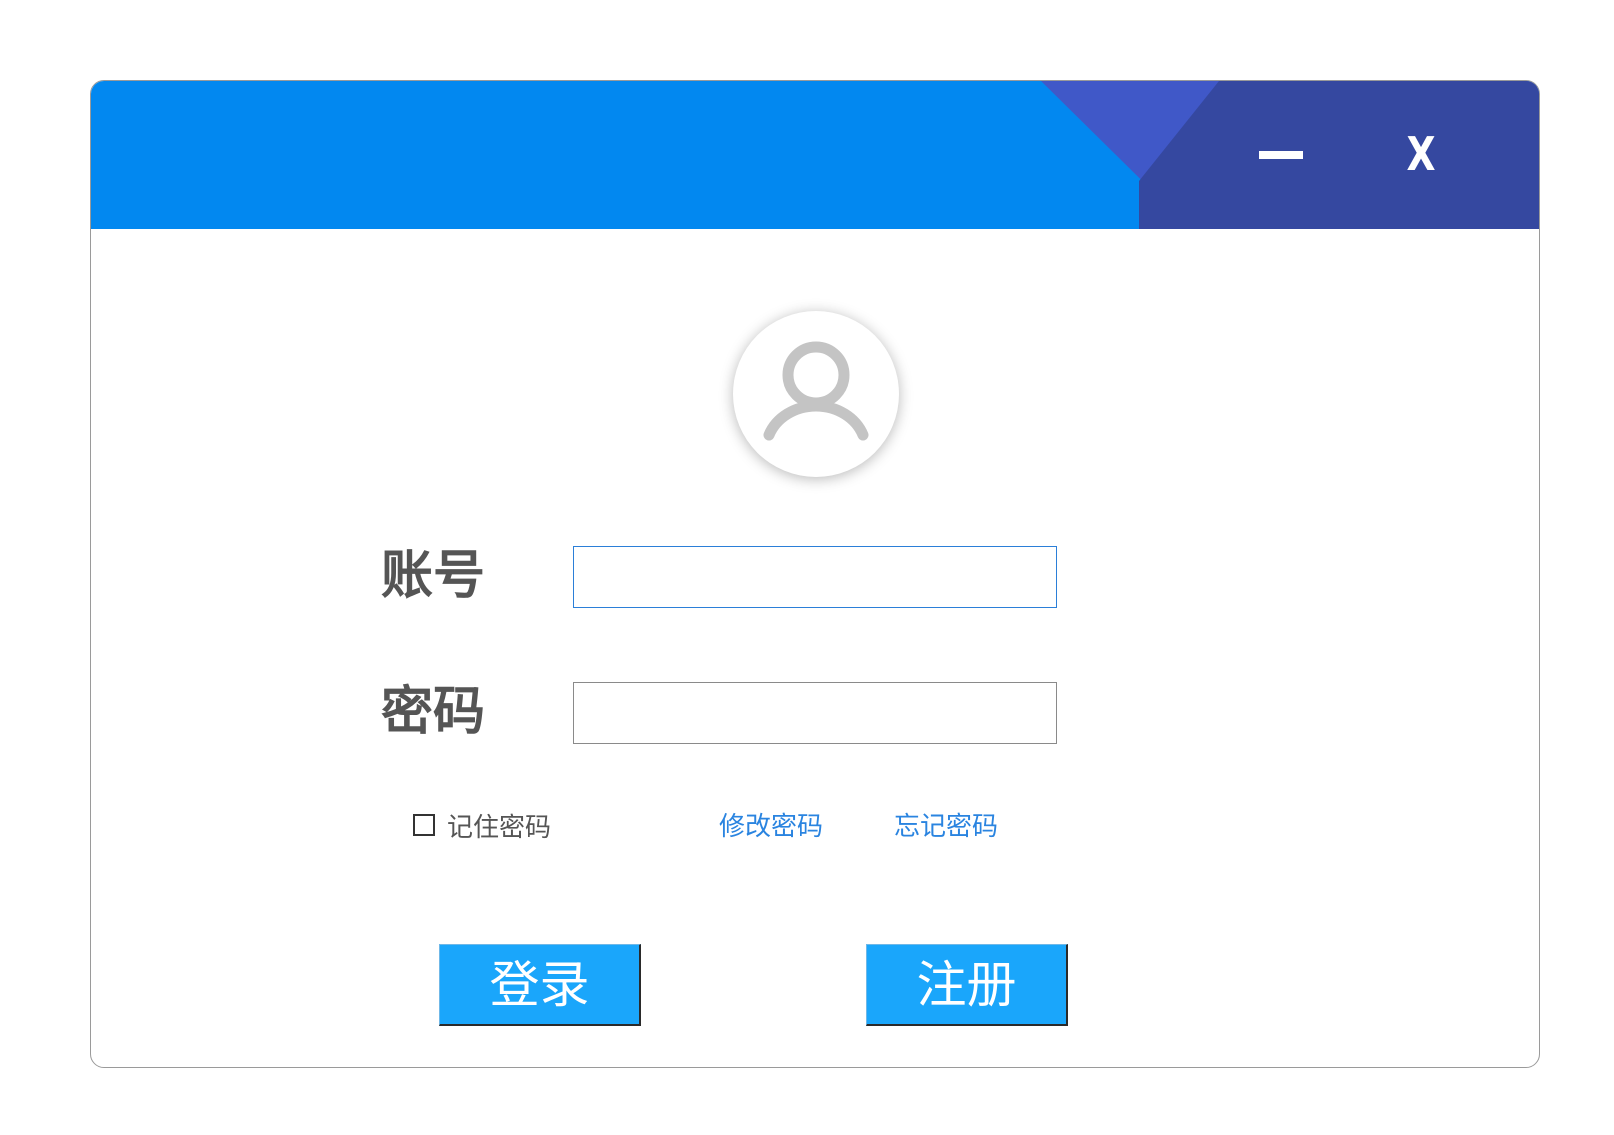  What do you see at coordinates (771, 827) in the screenshot?
I see `change-password-link: 修改密码` at bounding box center [771, 827].